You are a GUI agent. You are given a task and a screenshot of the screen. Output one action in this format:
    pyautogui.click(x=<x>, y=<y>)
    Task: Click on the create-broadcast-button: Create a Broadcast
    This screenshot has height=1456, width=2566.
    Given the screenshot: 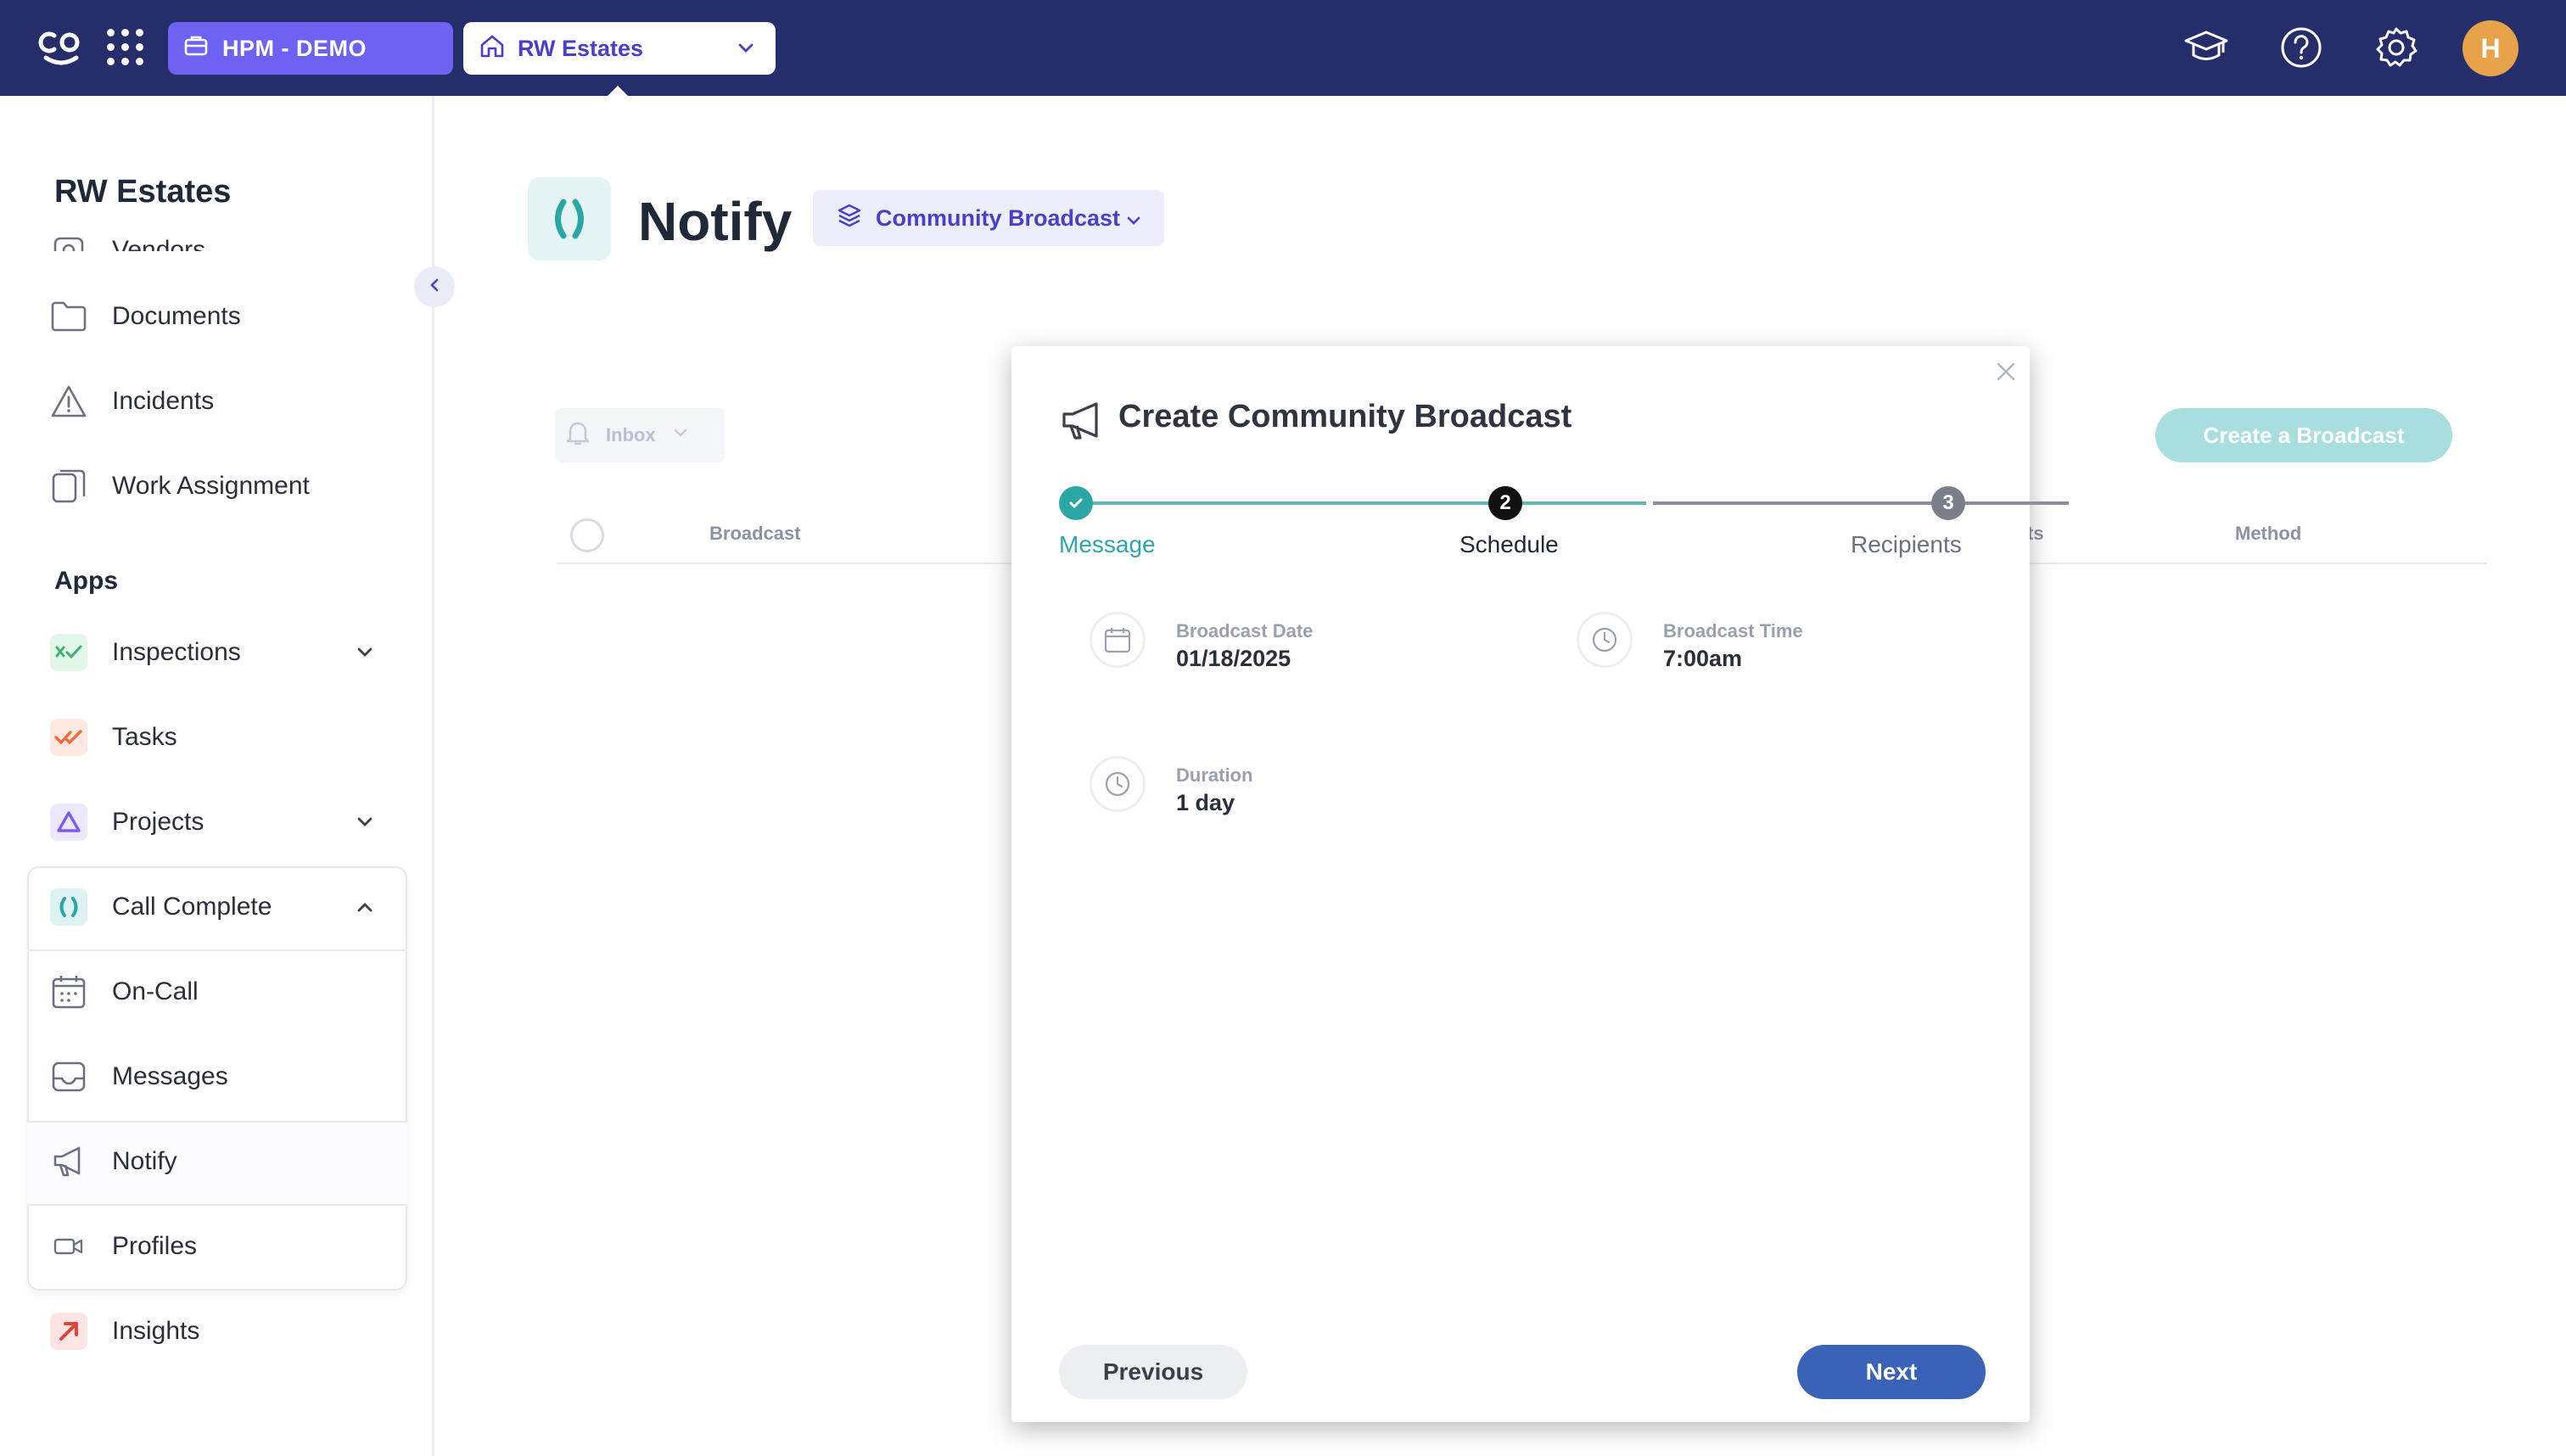 What is the action you would take?
    pyautogui.click(x=2303, y=435)
    